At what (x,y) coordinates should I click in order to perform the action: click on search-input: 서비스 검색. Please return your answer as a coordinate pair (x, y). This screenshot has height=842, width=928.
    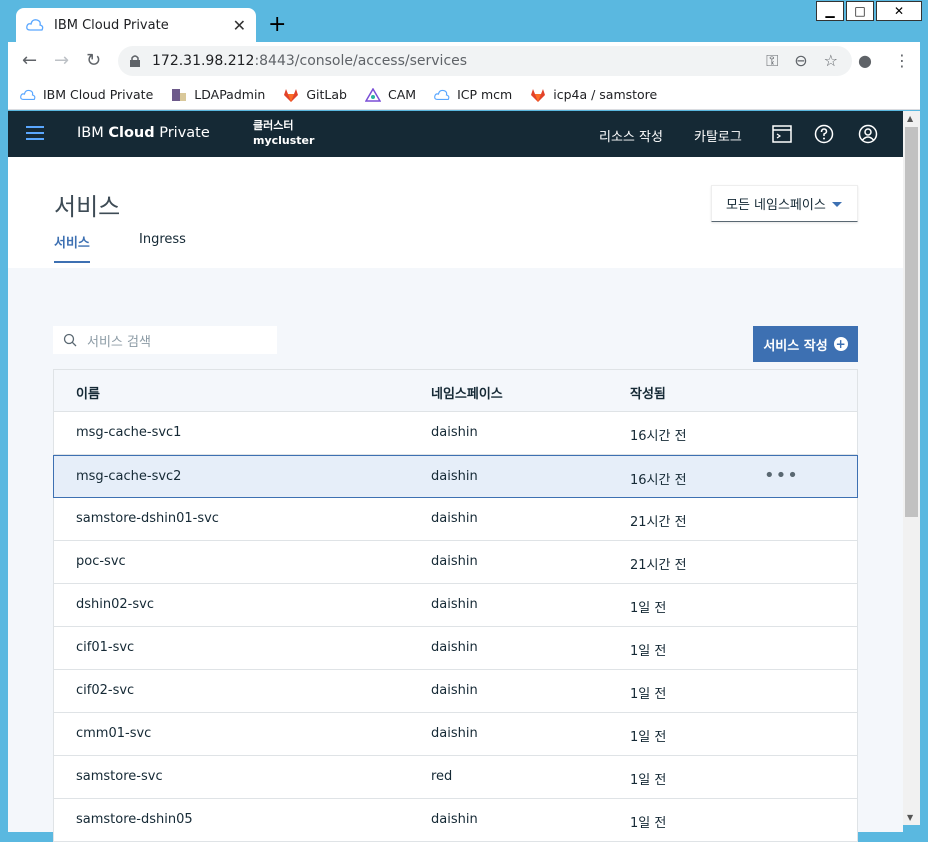
    Looking at the image, I should click on (165, 340).